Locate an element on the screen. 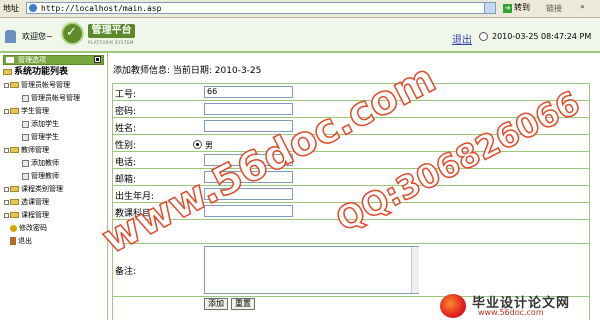 The height and width of the screenshot is (320, 600). links-chevron-icon: » is located at coordinates (582, 6).